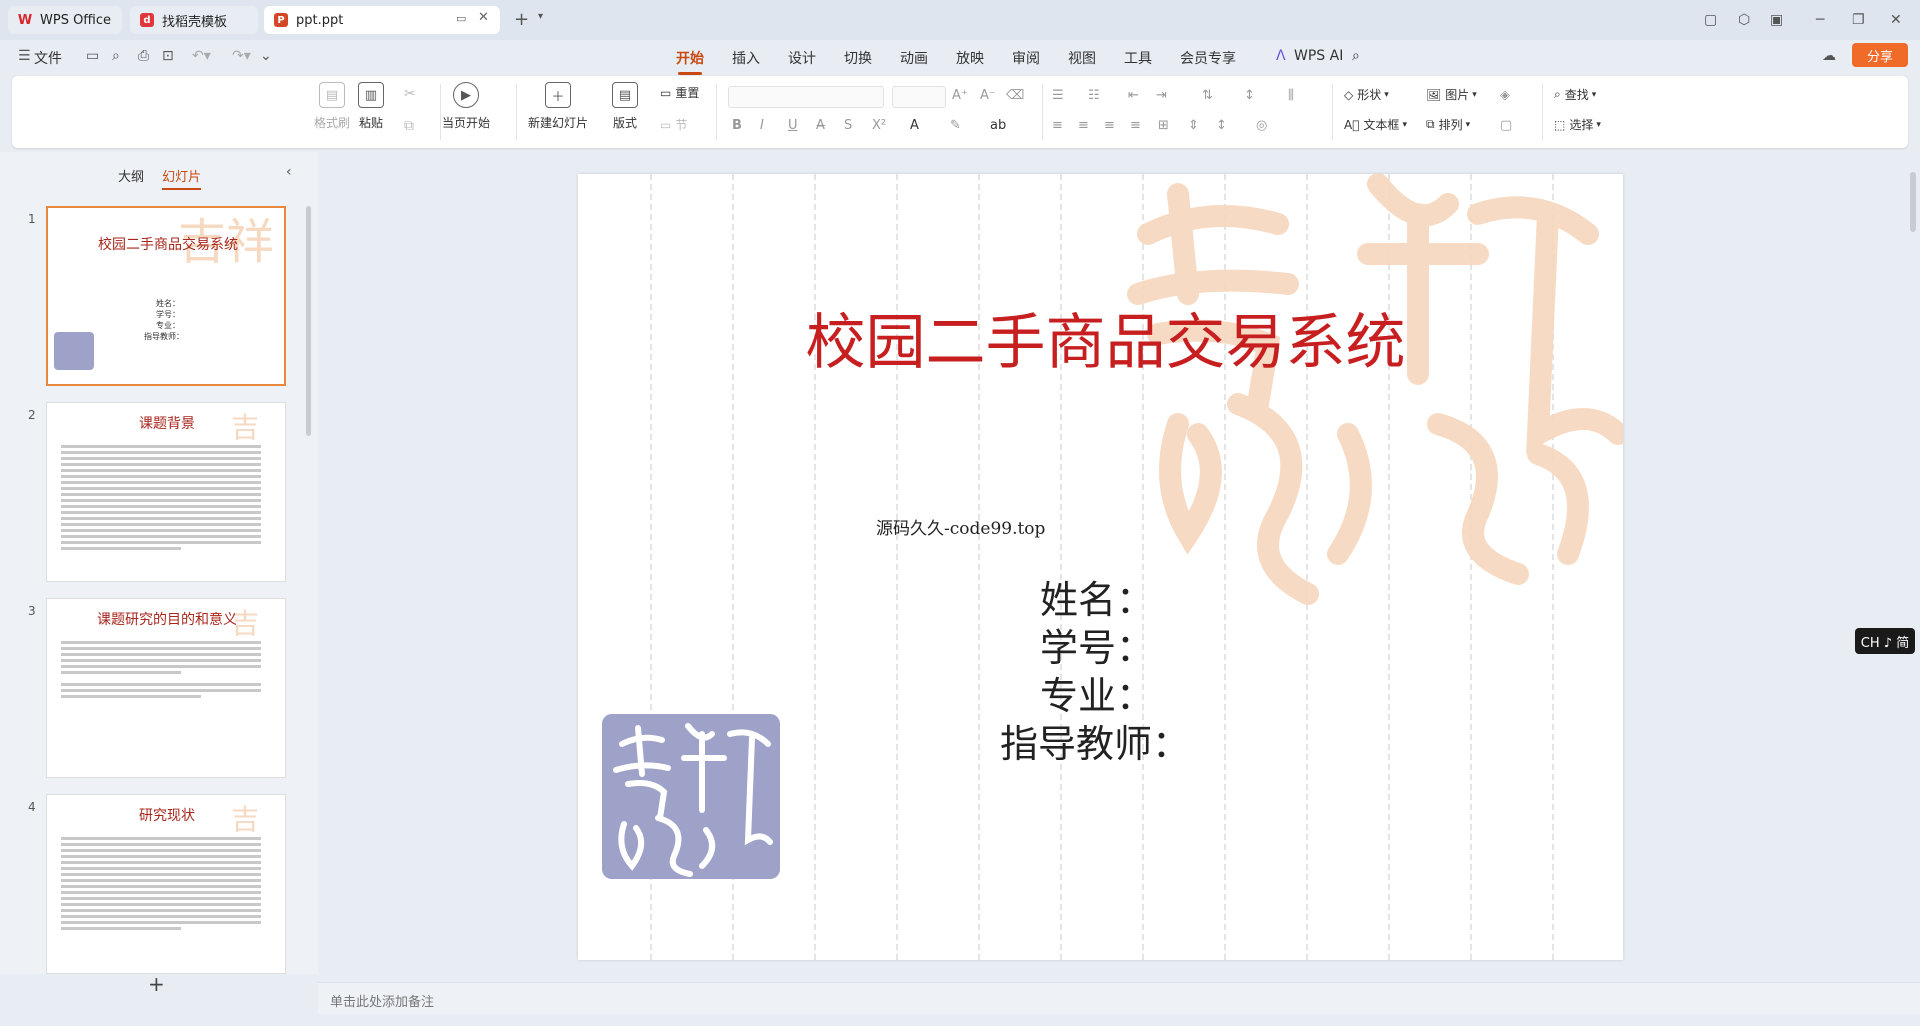 The image size is (1920, 1026). I want to click on canvas-scrollbar, so click(1913, 563).